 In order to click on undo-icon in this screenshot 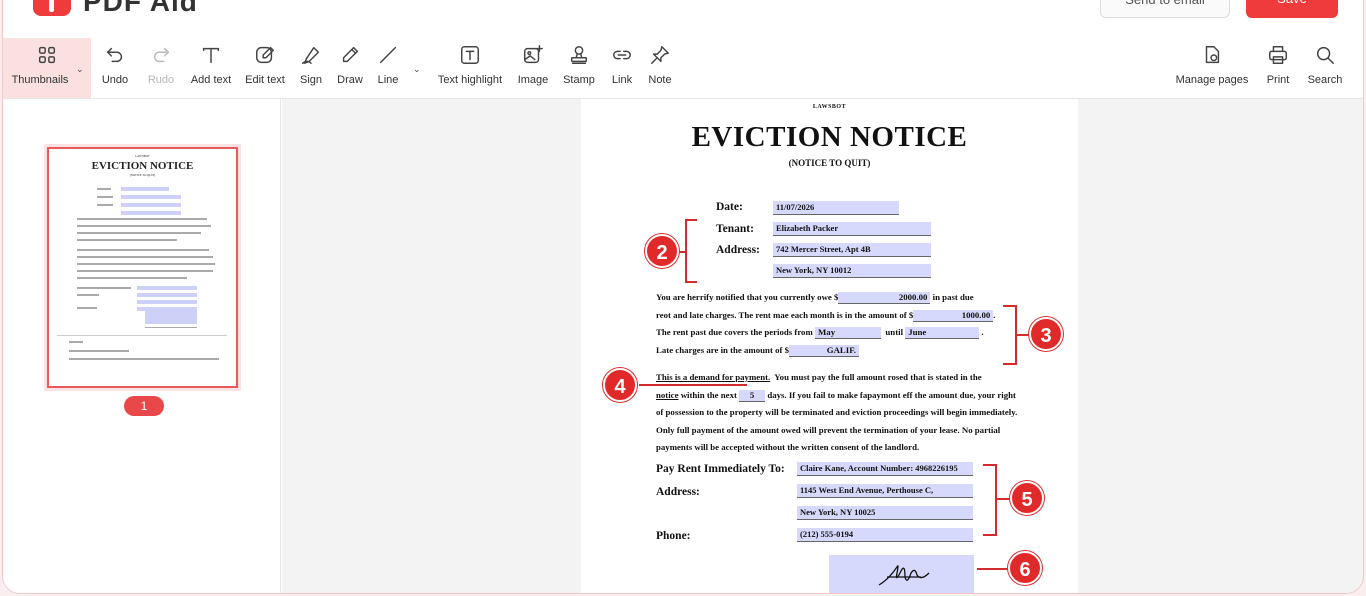, I will do `click(114, 55)`.